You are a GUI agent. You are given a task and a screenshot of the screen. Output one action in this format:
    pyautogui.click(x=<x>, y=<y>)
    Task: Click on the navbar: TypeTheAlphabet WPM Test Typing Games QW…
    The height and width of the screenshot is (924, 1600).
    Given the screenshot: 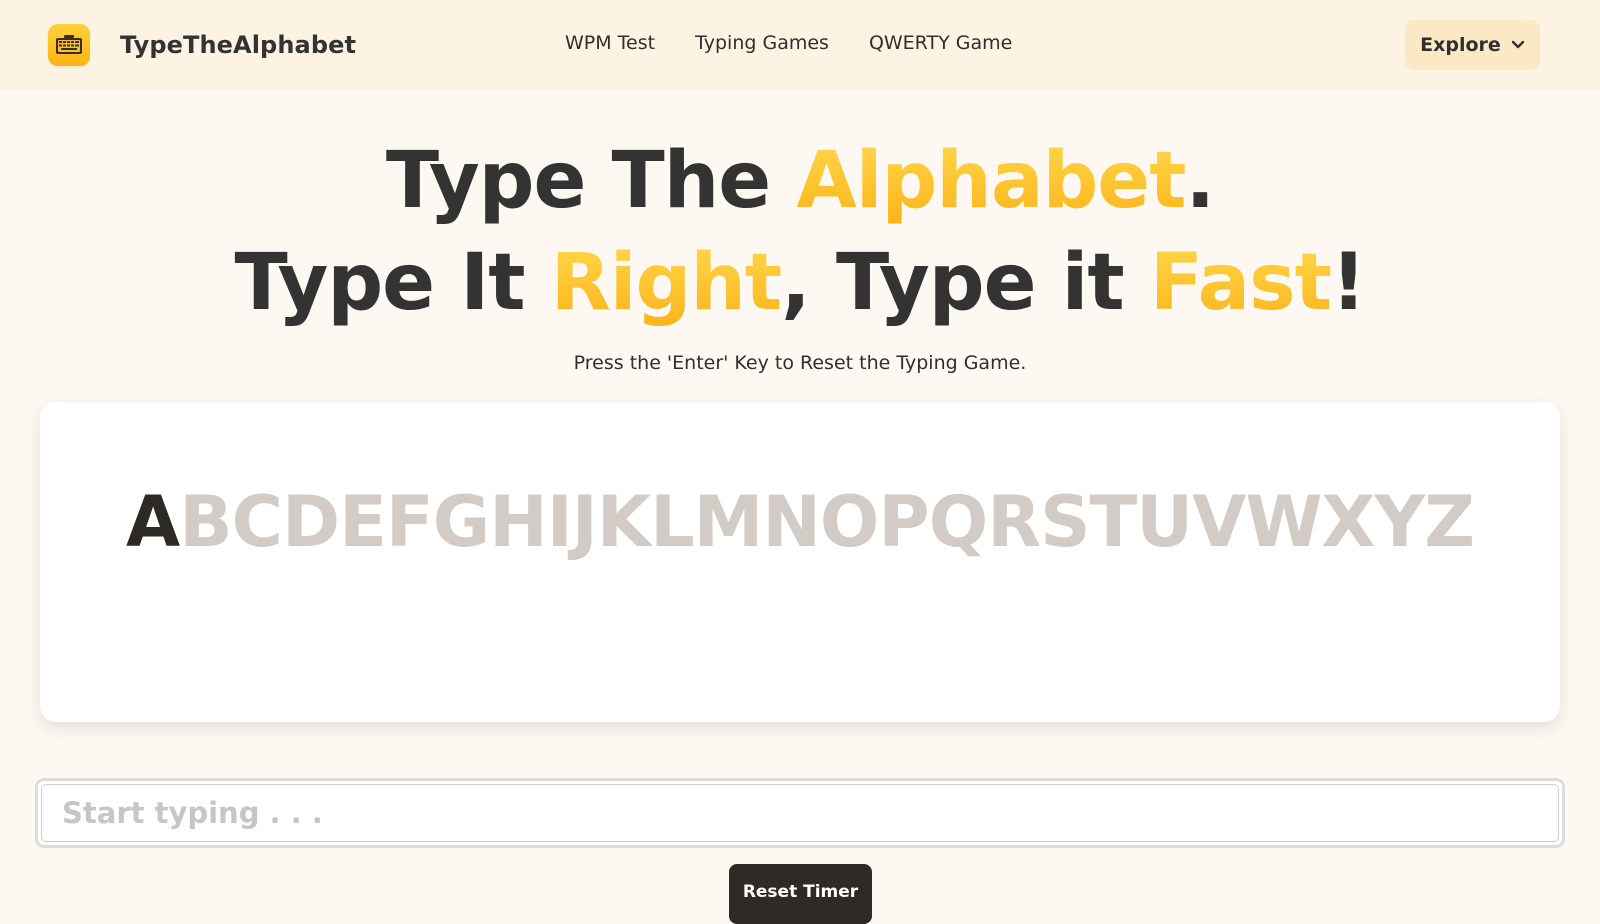 What is the action you would take?
    pyautogui.click(x=800, y=45)
    